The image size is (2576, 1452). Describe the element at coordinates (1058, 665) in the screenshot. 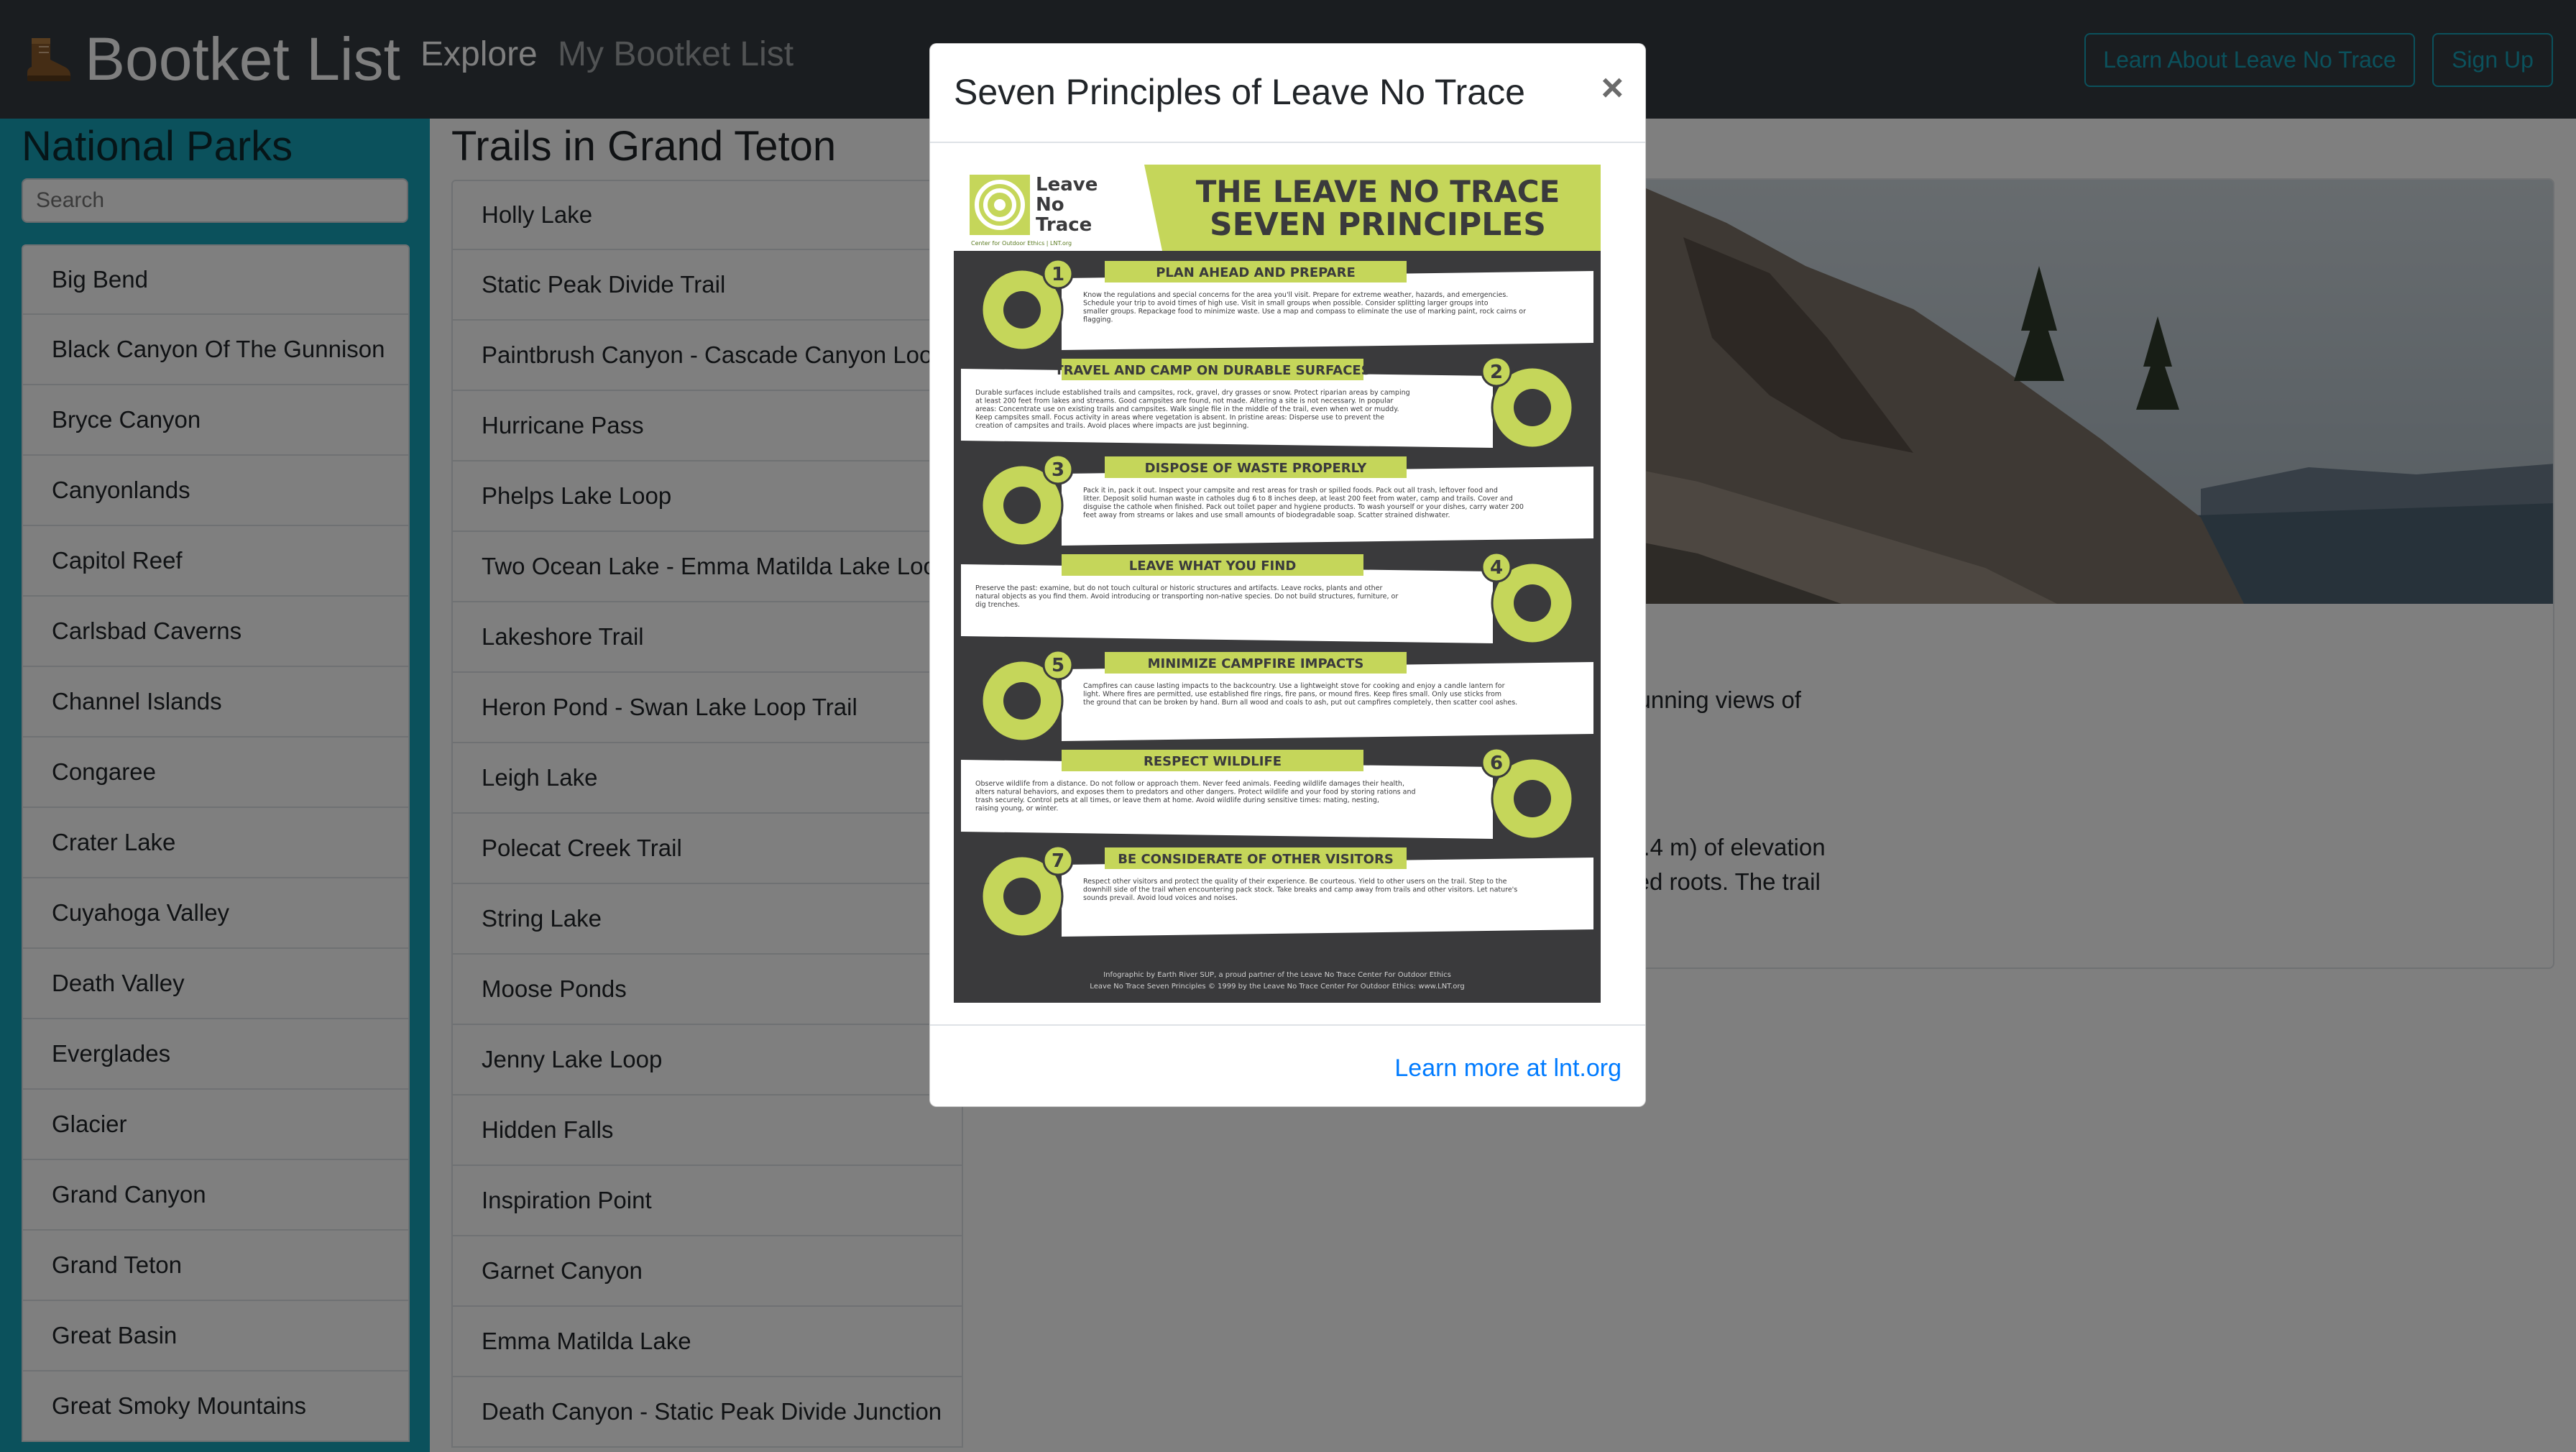

I see `principle-number: 5` at that location.